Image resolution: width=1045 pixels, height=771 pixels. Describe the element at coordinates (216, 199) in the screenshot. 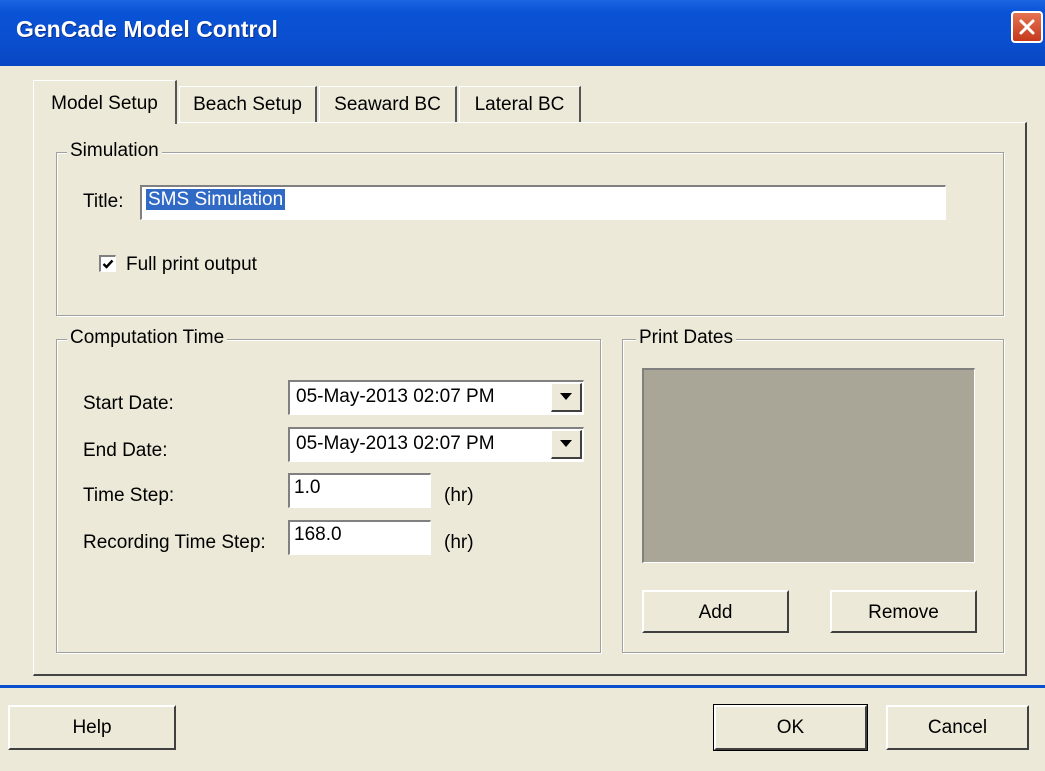

I see `title-input-value: SMS Simulation` at that location.